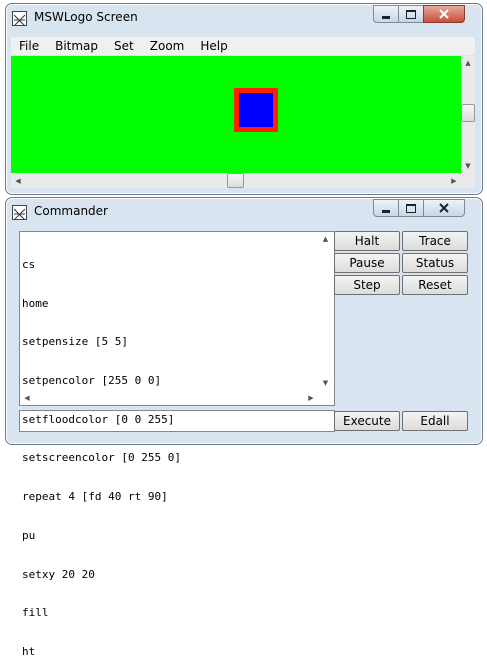 The width and height of the screenshot is (487, 672). Describe the element at coordinates (86, 17) in the screenshot. I see `window-title: MSWLogo Screen` at that location.